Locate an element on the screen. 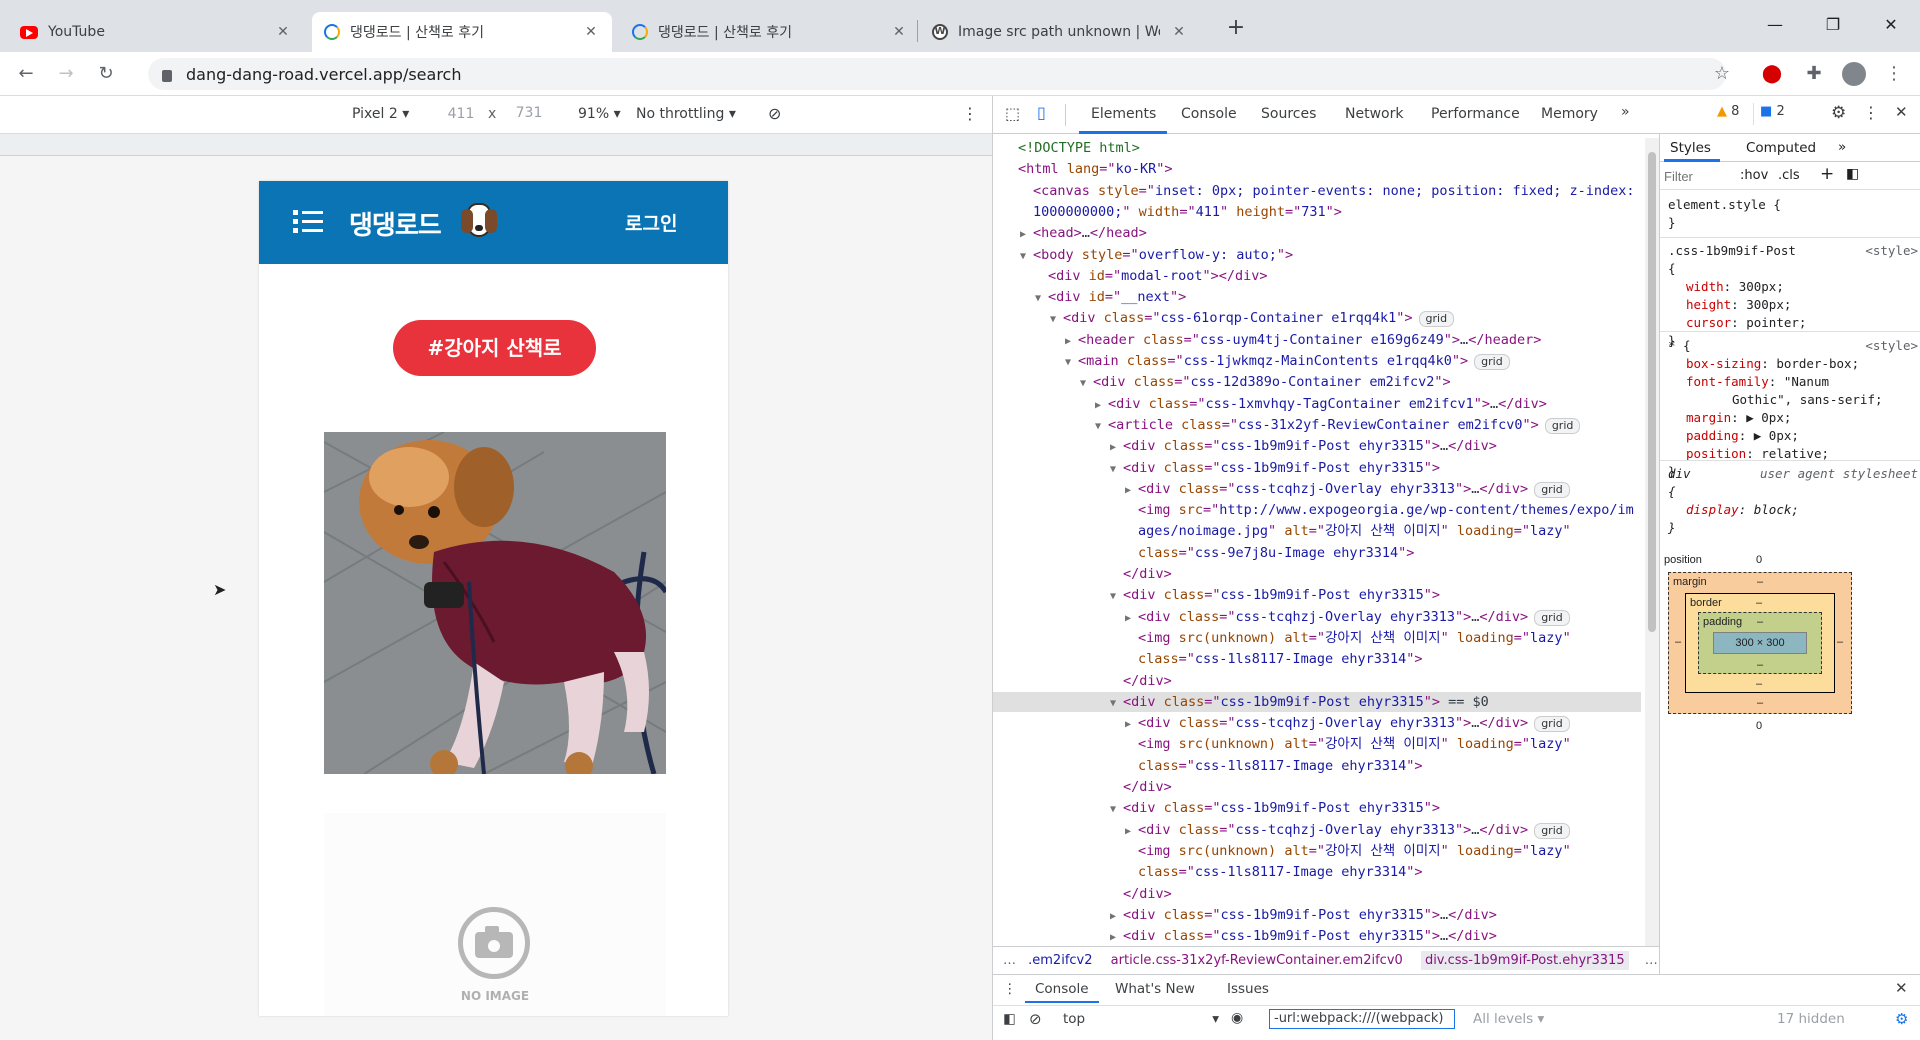 The height and width of the screenshot is (1040, 1920). css-declaration: cursor: pointer; is located at coordinates (1793, 323).